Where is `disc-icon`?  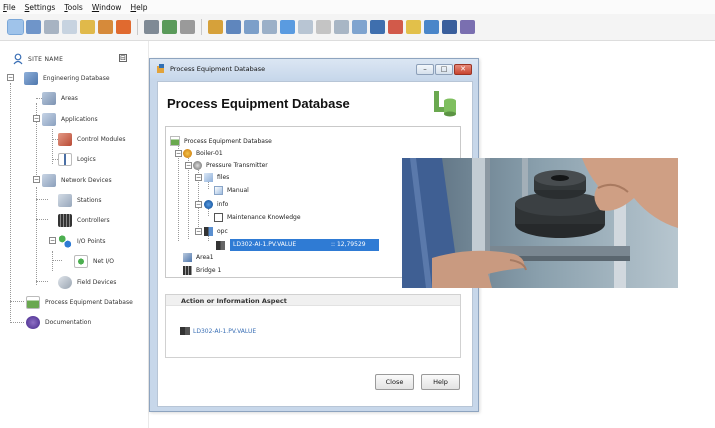 disc-icon is located at coordinates (187, 27).